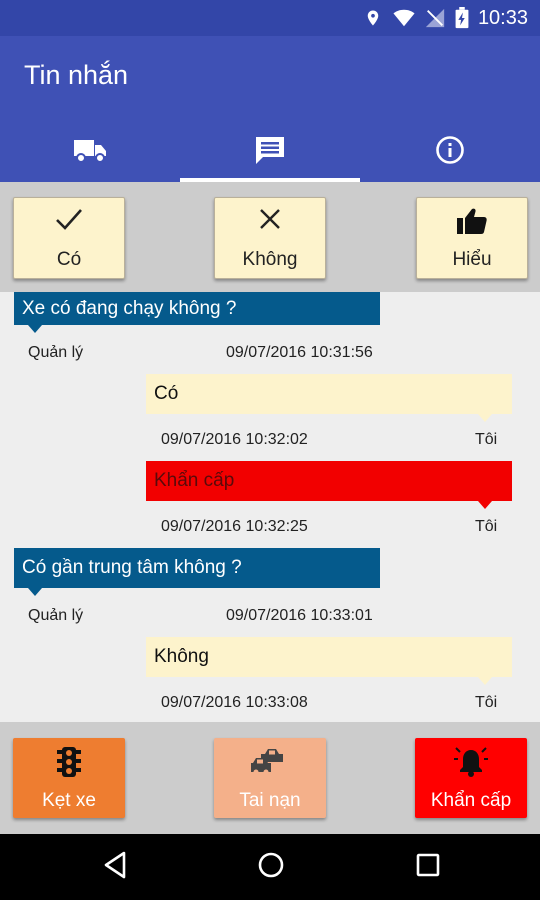 This screenshot has width=540, height=900. I want to click on outgoing-message-bubble: Không, so click(329, 657).